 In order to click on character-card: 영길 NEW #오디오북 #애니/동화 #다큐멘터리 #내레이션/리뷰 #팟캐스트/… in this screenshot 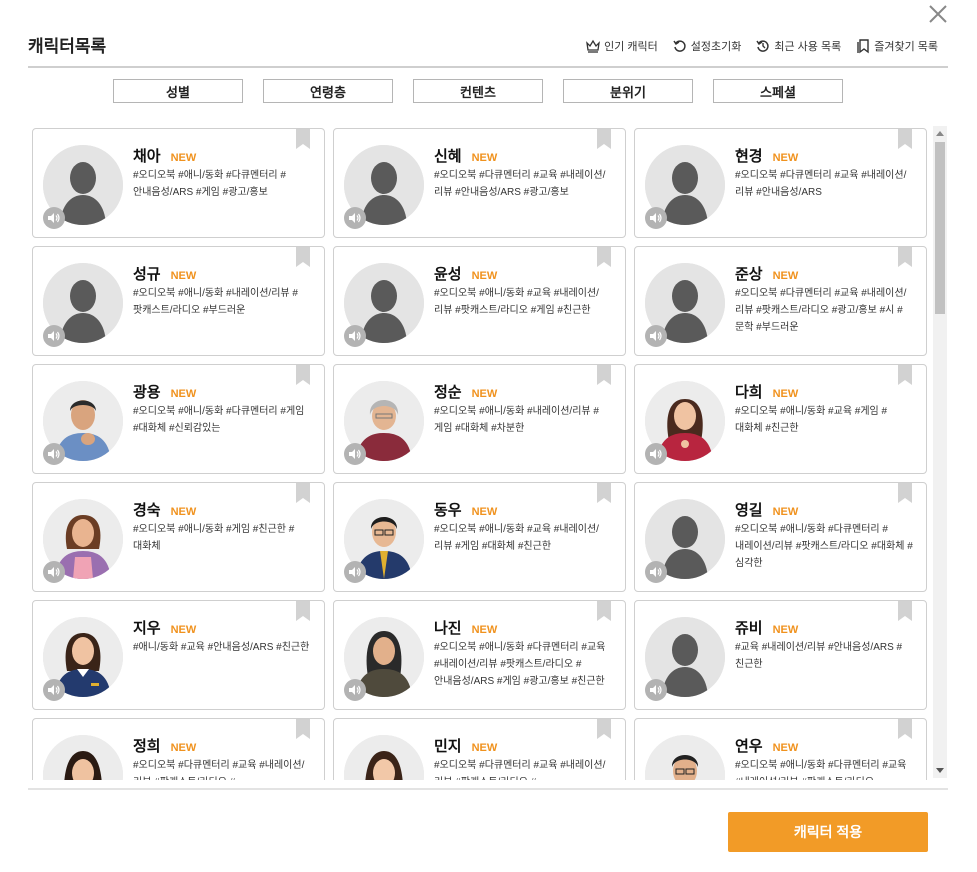, I will do `click(780, 537)`.